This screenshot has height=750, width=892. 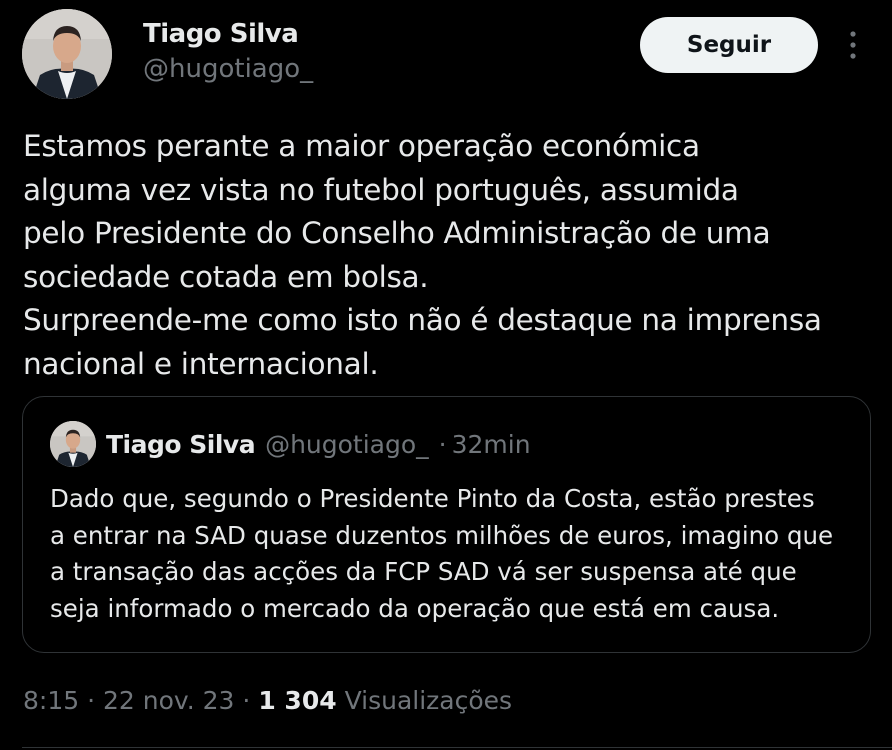 What do you see at coordinates (67, 54) in the screenshot?
I see `author-avatar` at bounding box center [67, 54].